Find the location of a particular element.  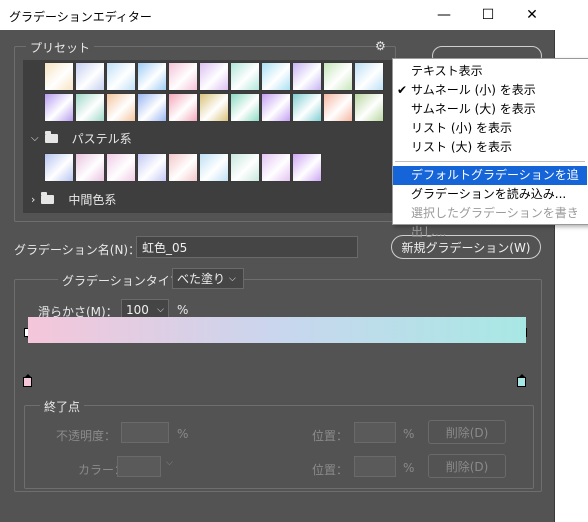

opacity-delete-button: 削除(D) is located at coordinates (467, 432).